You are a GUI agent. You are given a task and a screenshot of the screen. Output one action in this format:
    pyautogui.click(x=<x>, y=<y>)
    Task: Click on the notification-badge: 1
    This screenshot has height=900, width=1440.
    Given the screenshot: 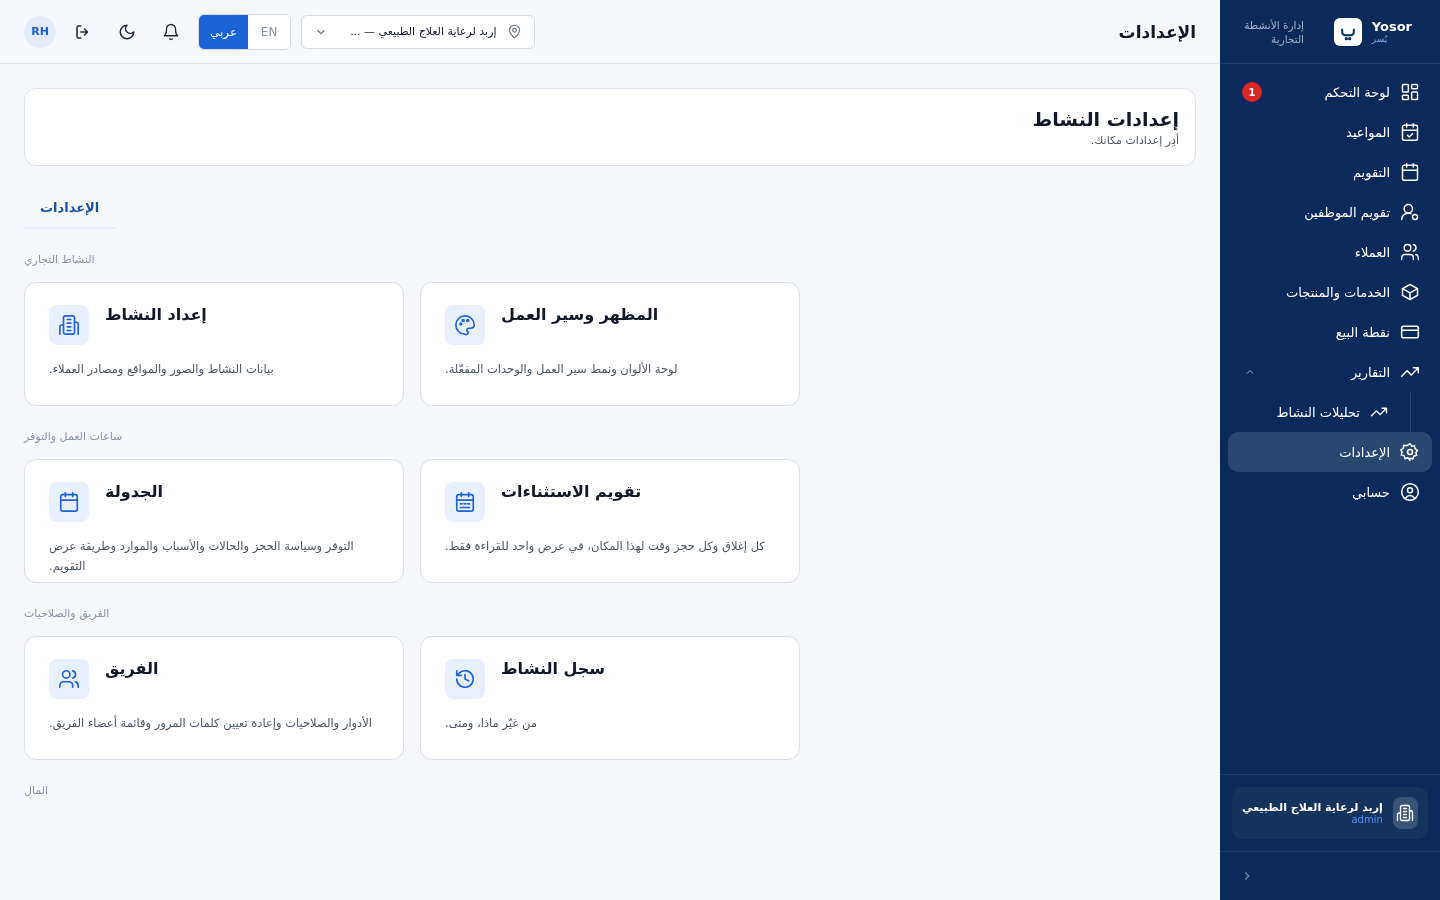 What is the action you would take?
    pyautogui.click(x=1252, y=92)
    